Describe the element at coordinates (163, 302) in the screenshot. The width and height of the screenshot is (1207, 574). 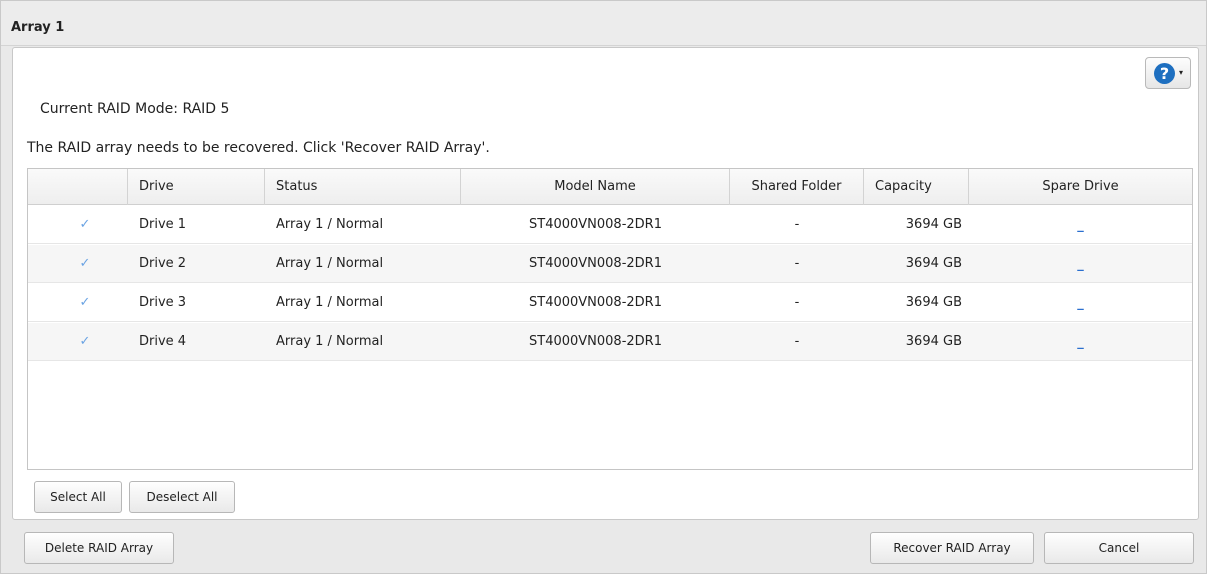
I see `drive-cell: Drive 3` at that location.